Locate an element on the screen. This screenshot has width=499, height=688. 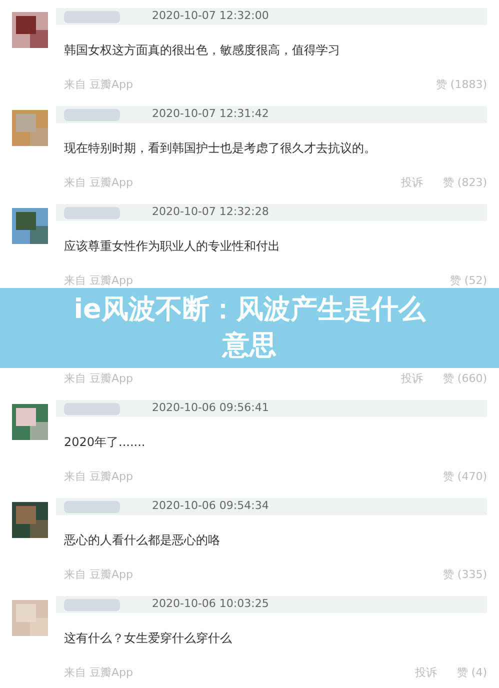
comment-time: 2020-10-06 10:03:25 is located at coordinates (210, 604).